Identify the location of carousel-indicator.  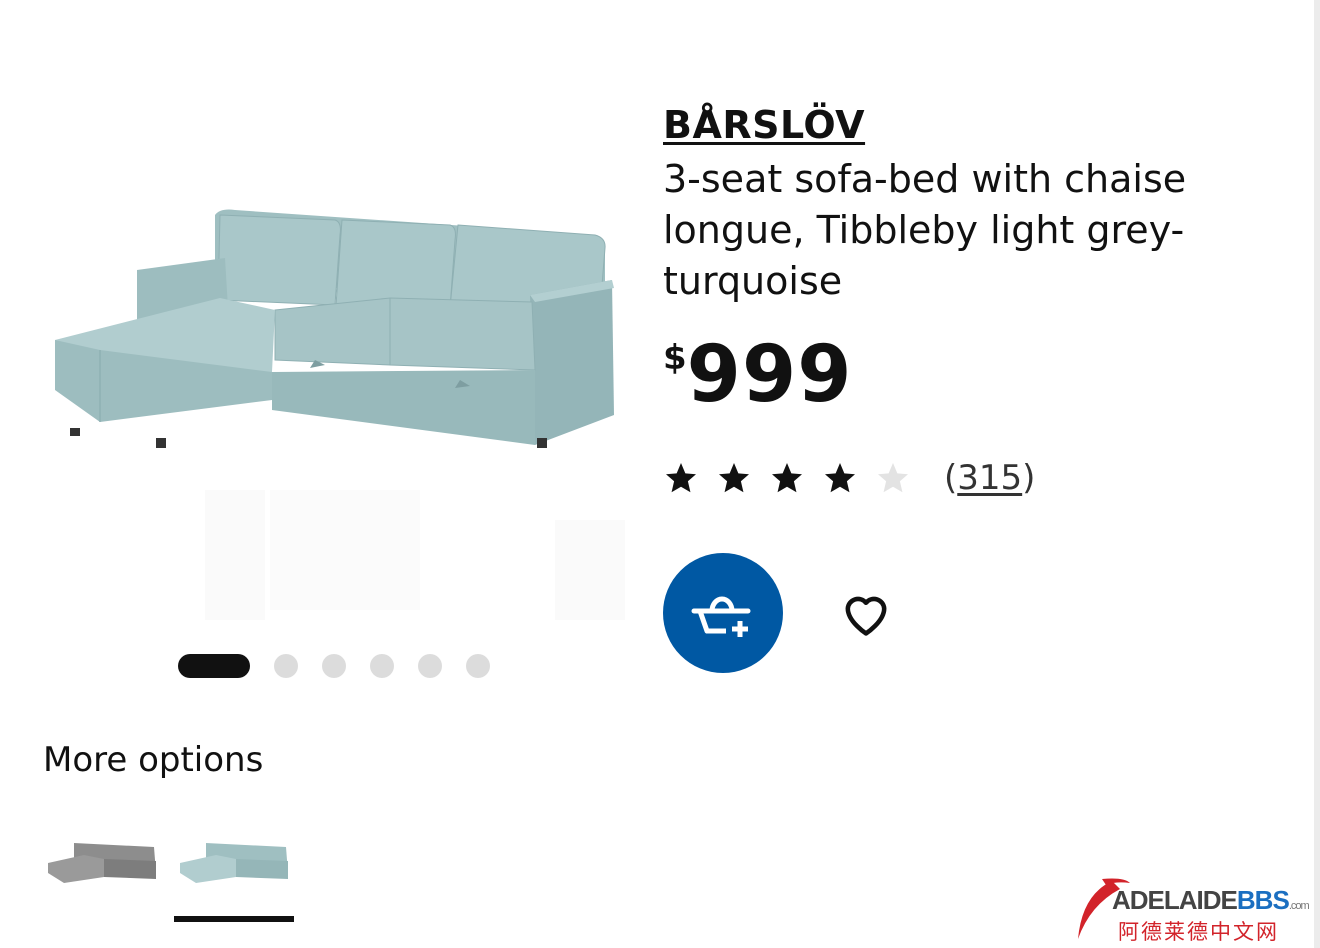
(346, 666).